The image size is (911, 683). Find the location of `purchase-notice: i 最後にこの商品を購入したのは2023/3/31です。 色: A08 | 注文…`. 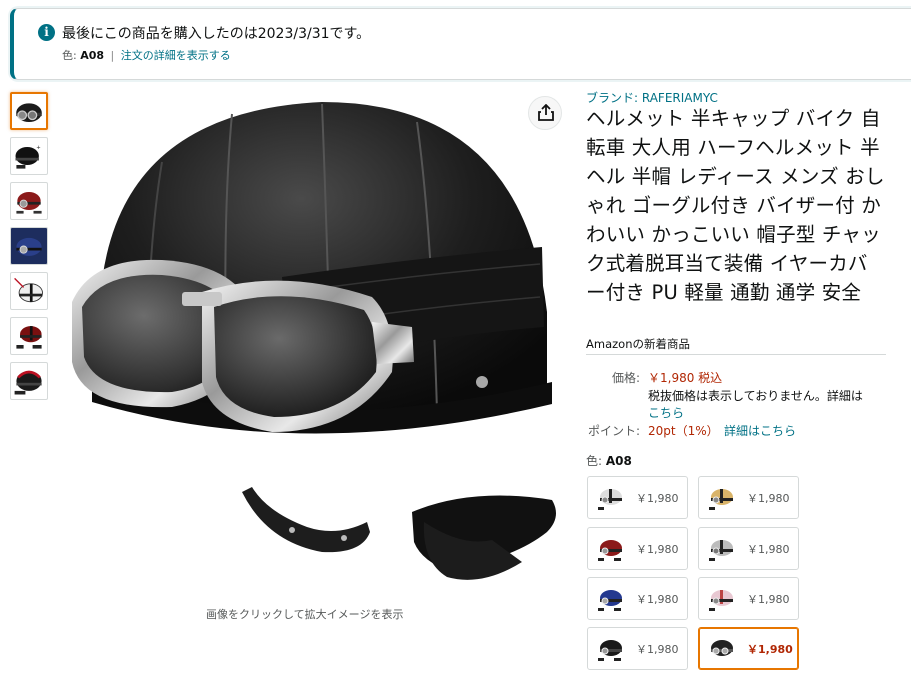

purchase-notice: i 最後にこの商品を購入したのは2023/3/31です。 色: A08 | 注文… is located at coordinates (460, 44).